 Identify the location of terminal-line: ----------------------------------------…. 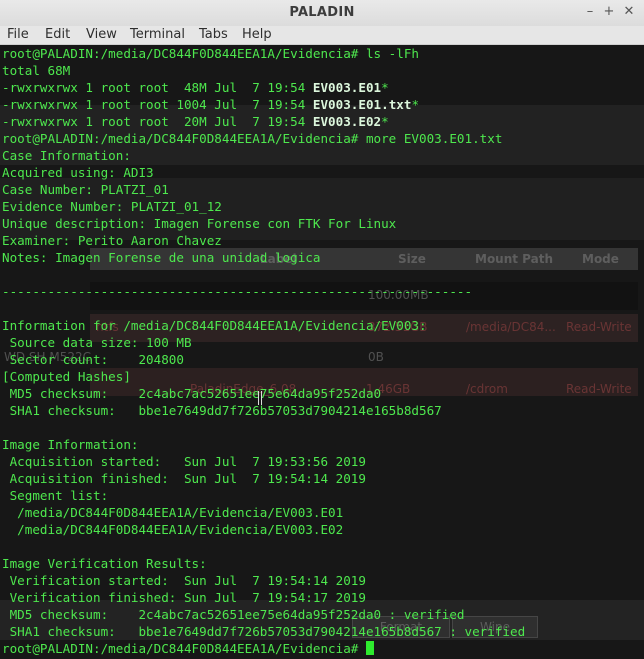
(322, 291).